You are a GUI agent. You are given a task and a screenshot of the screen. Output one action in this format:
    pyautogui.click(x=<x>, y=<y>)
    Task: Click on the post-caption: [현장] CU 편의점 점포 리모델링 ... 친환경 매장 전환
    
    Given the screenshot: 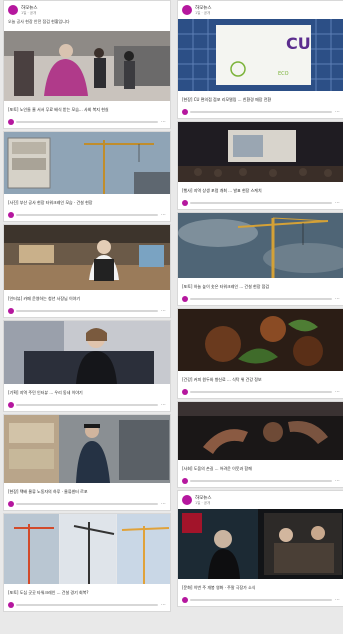 What is the action you would take?
    pyautogui.click(x=260, y=101)
    